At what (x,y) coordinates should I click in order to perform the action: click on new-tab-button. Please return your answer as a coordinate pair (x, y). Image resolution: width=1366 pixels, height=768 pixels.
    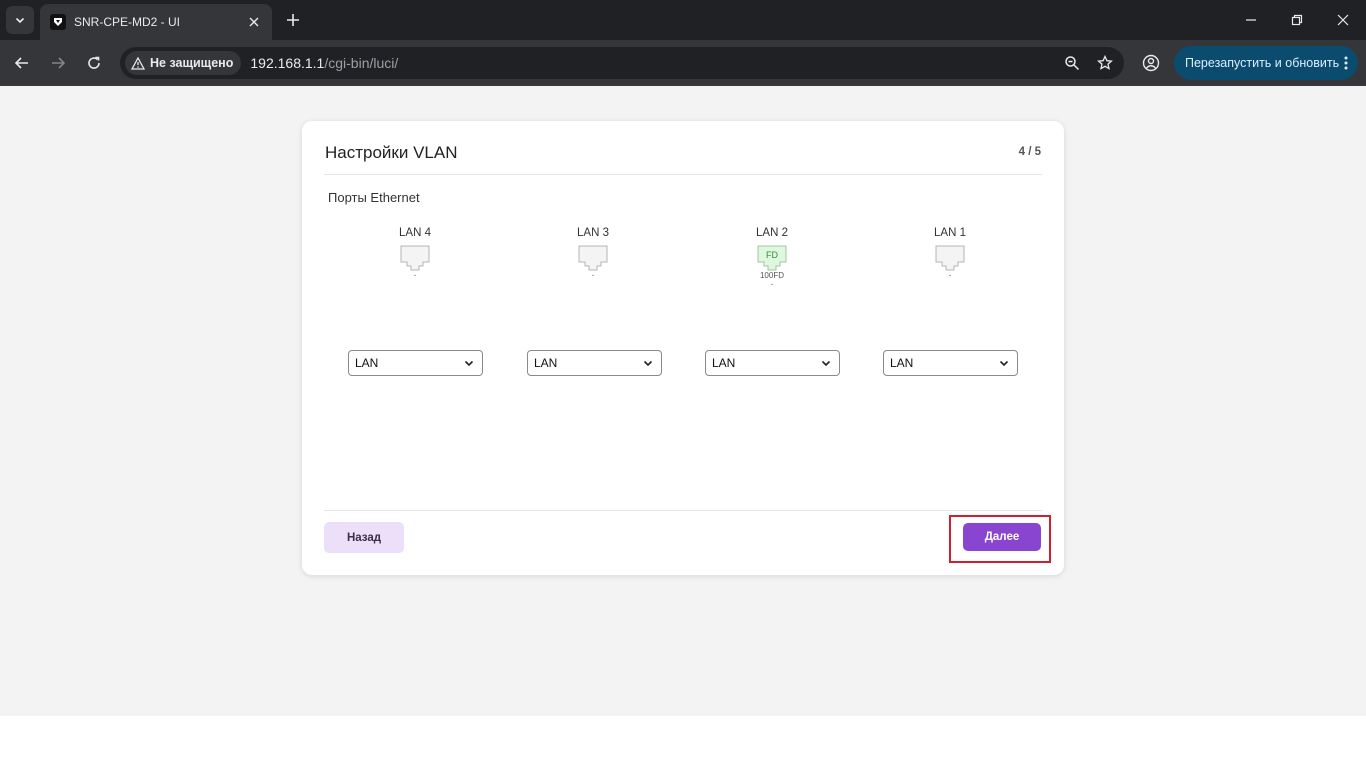
    Looking at the image, I should click on (293, 20).